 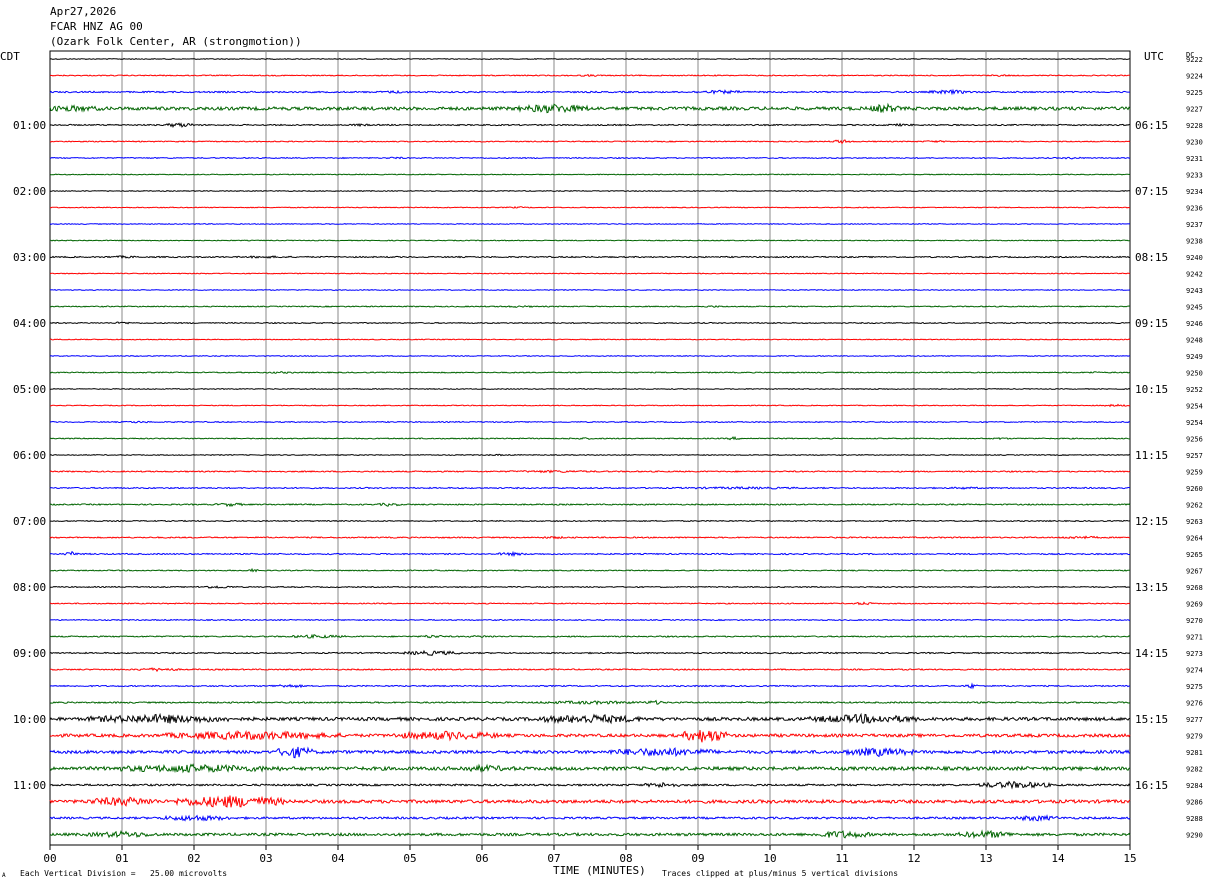 What do you see at coordinates (1154, 56) in the screenshot?
I see `right-timezone-label: UTC` at bounding box center [1154, 56].